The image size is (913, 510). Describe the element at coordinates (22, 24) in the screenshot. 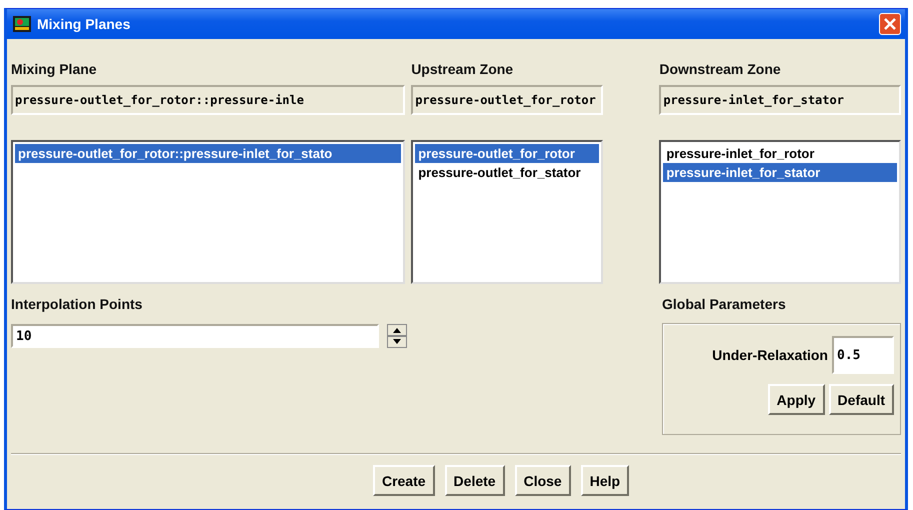

I see `app-icon` at that location.